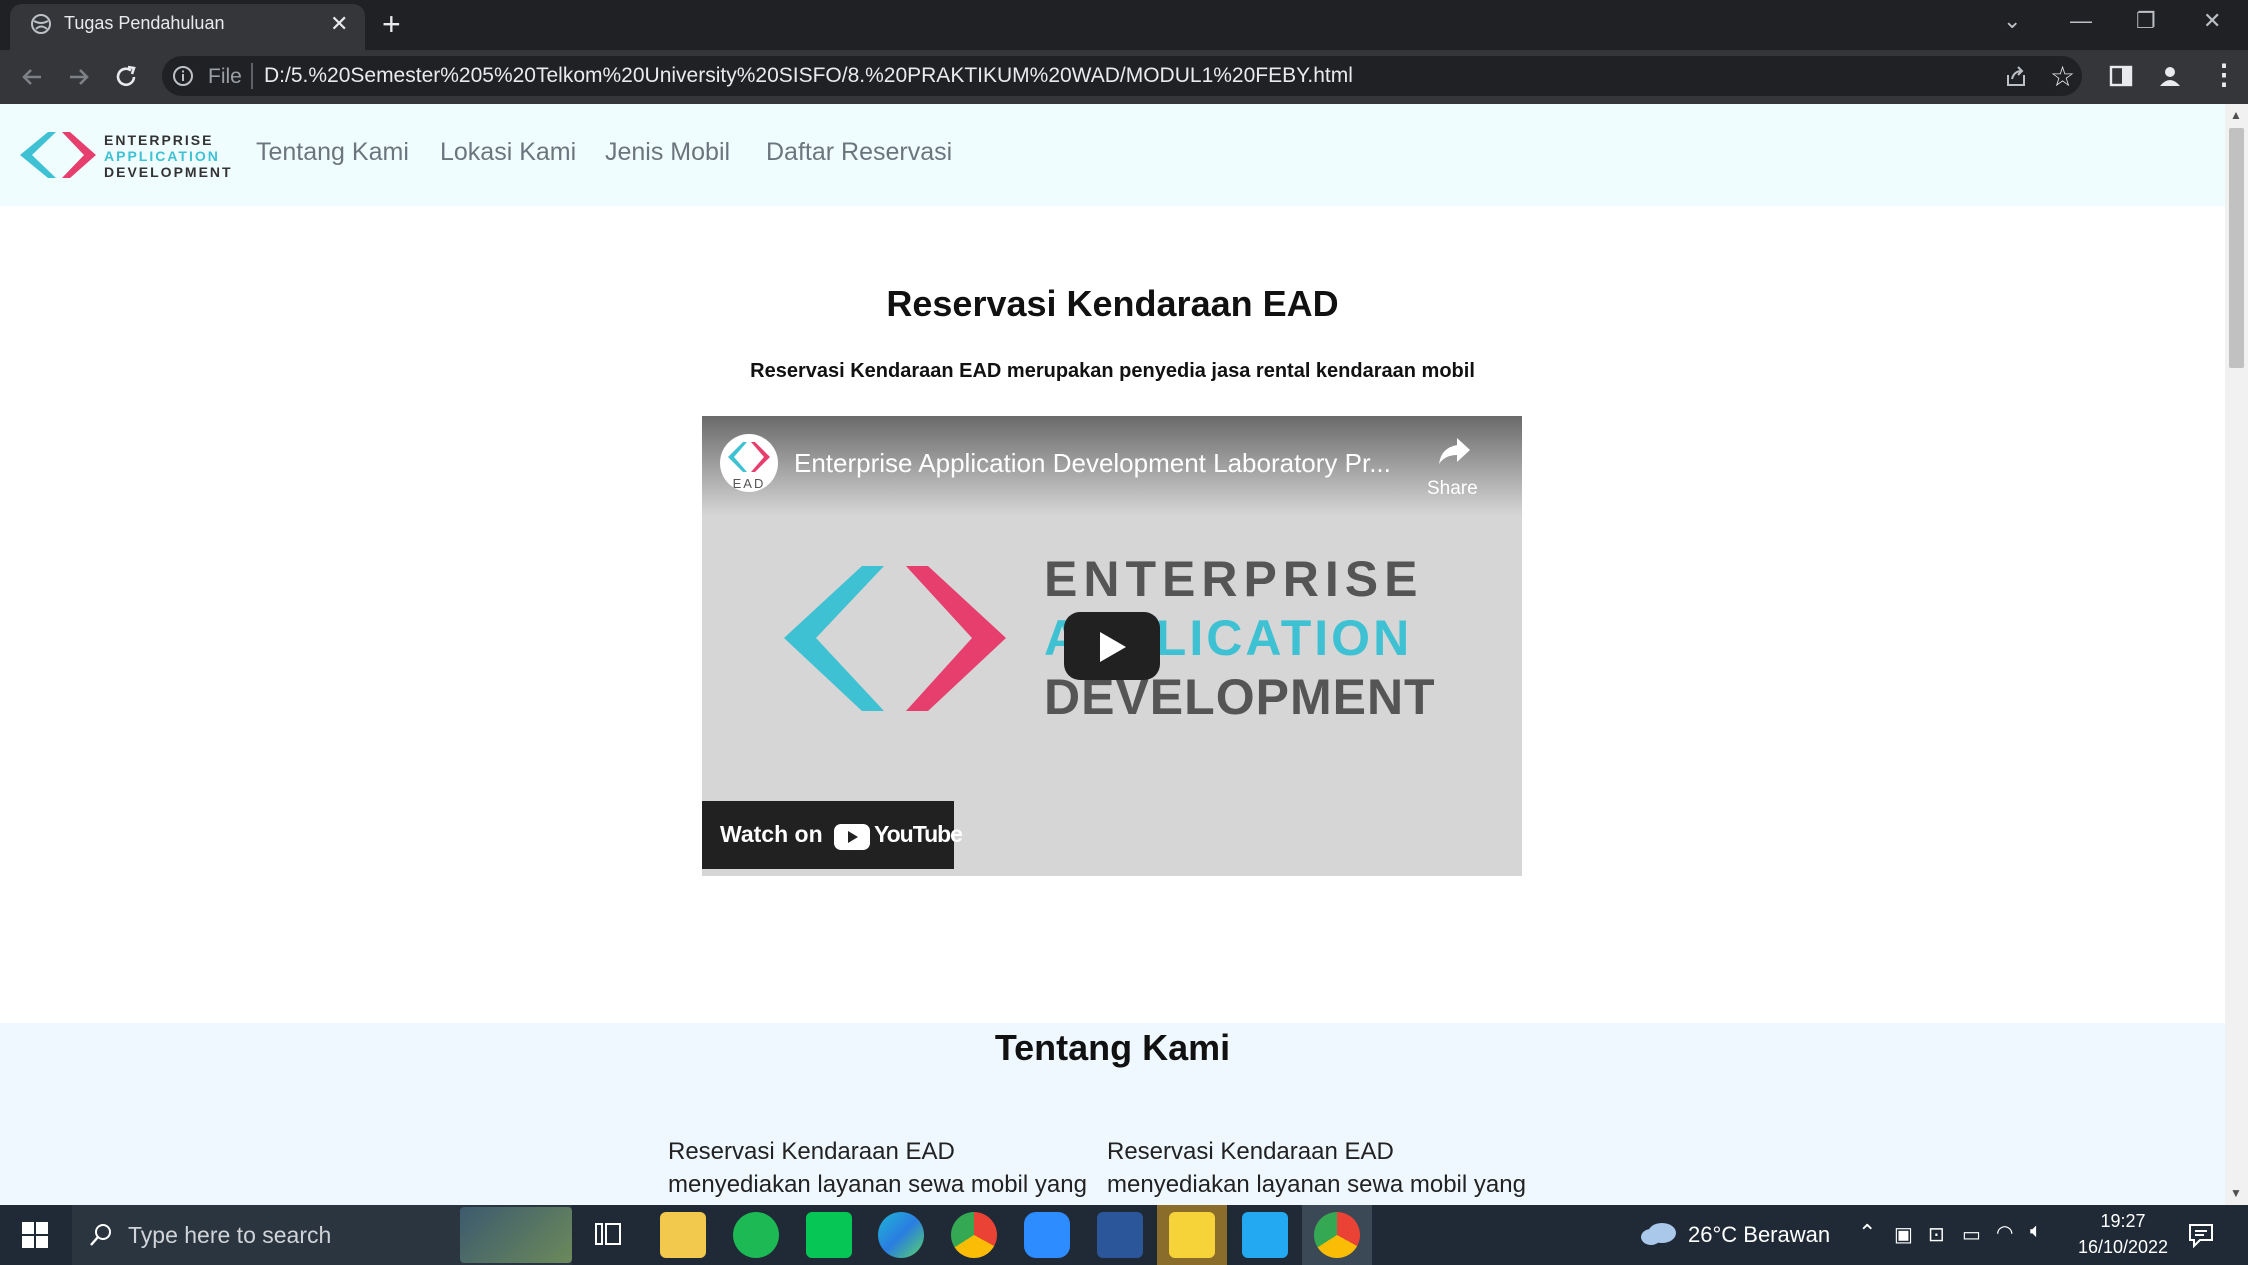 Image resolution: width=2248 pixels, height=1265 pixels. What do you see at coordinates (1265, 1235) in the screenshot?
I see `vscode-icon` at bounding box center [1265, 1235].